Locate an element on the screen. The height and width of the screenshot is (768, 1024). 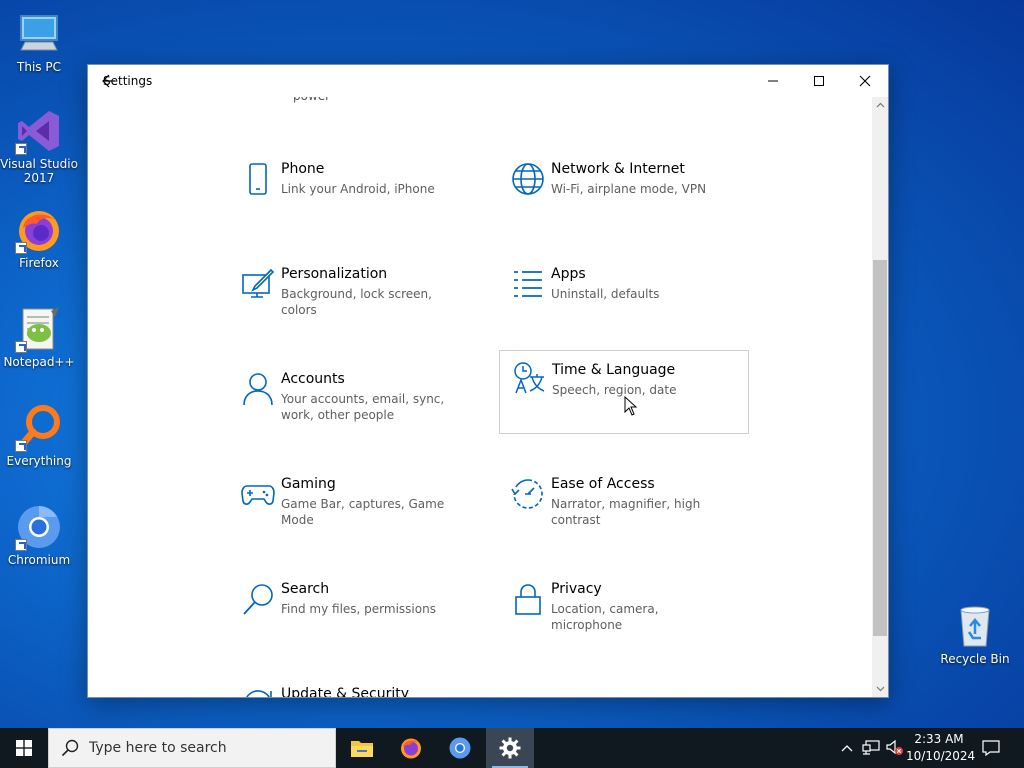
paintbrush-icon is located at coordinates (258, 283).